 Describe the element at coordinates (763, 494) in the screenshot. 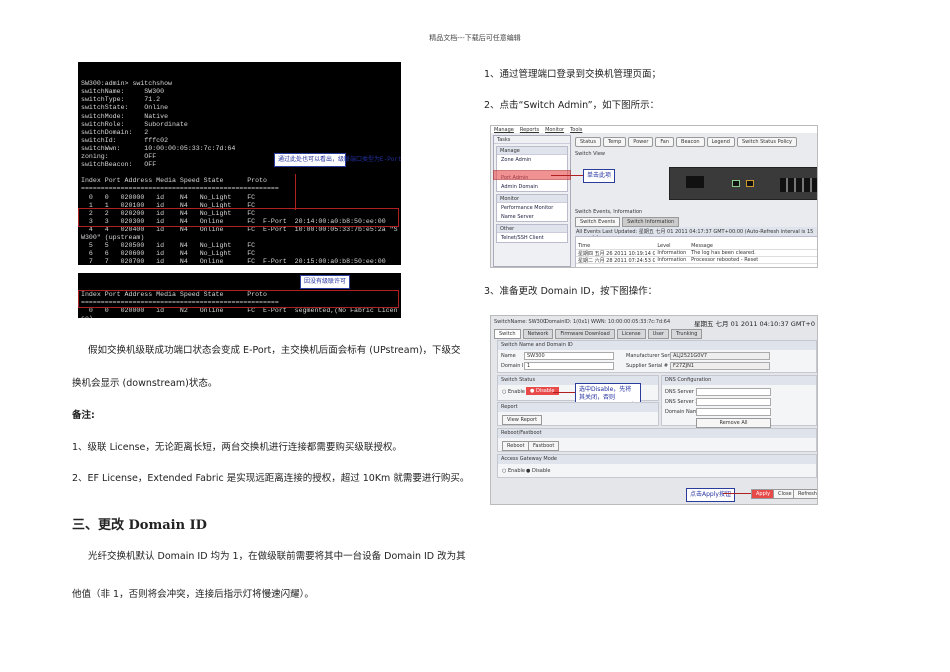

I see `apply-button: Apply` at that location.